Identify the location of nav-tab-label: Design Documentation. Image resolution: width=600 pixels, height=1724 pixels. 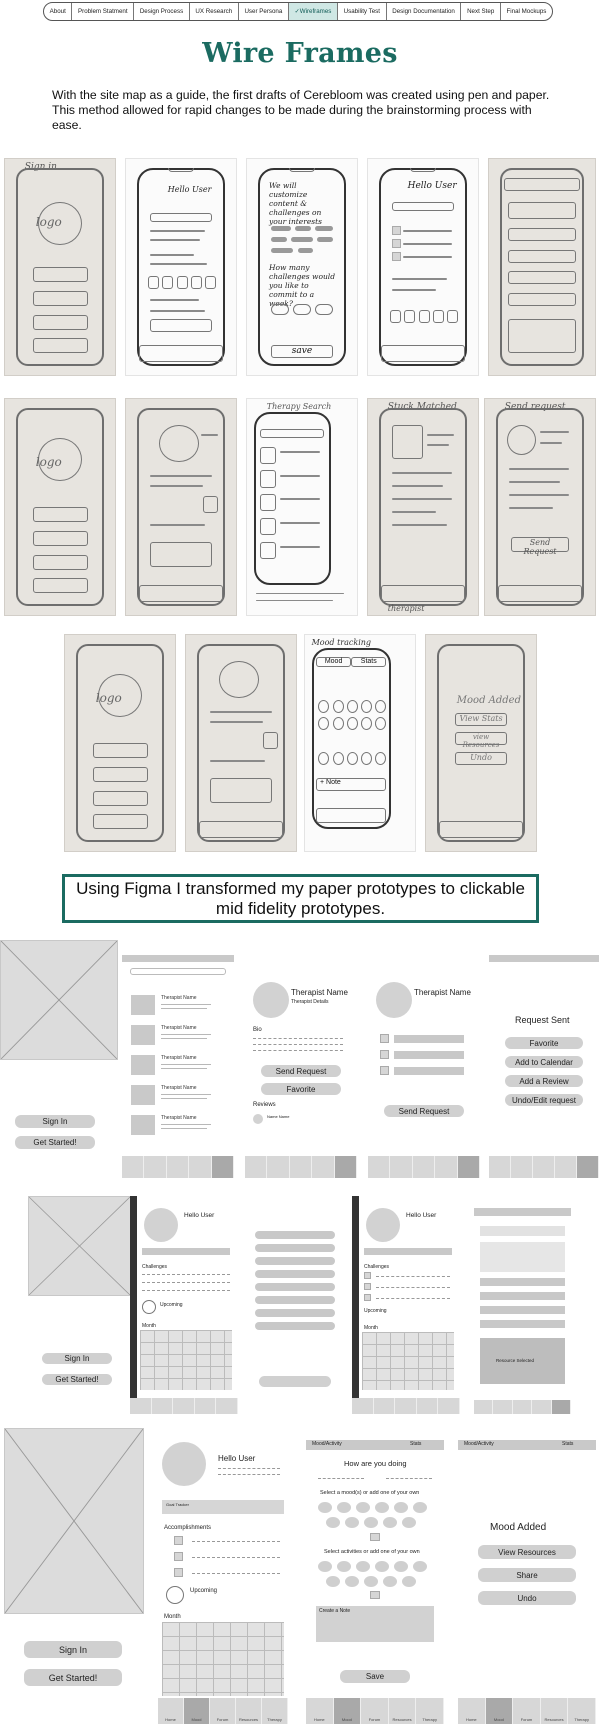
(423, 11).